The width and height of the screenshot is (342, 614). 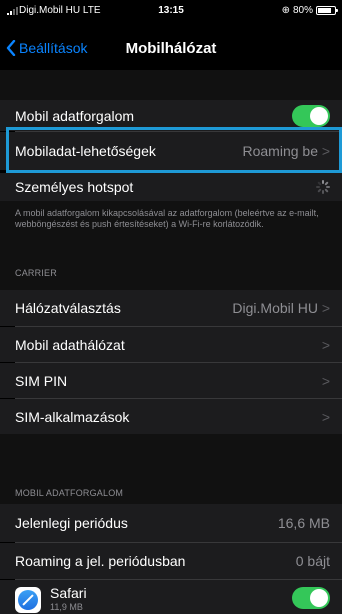 I want to click on status-bar: Digi.Mobil HU LTE 13:15 ⊕ 80%, so click(x=171, y=11).